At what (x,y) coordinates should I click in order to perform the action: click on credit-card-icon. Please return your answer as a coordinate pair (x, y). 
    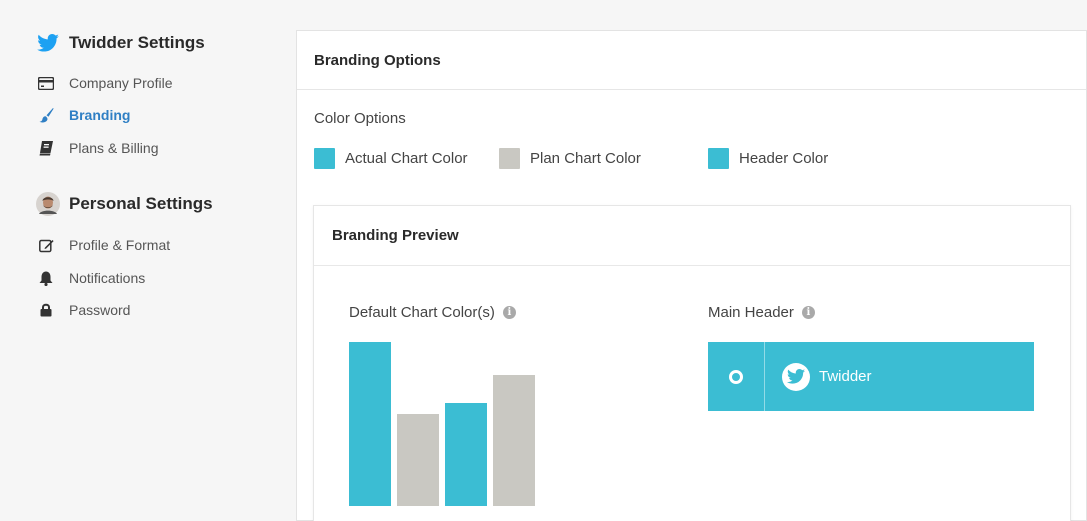
    Looking at the image, I should click on (46, 83).